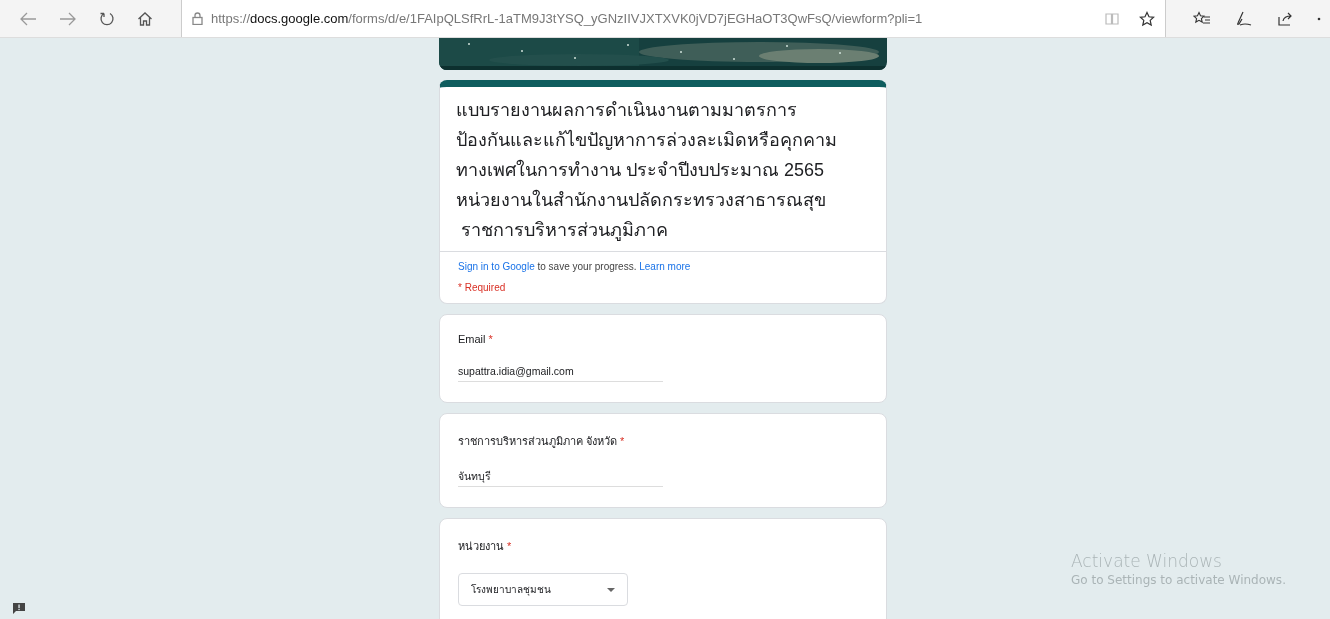 The width and height of the screenshot is (1330, 619). What do you see at coordinates (567, 18) in the screenshot?
I see `url-text: https://docs.google.com/forms/d/e/1FAIpQLSfRrL-1aTM9J3tYSQ_yGNzIIVJXTXVK0jVD7jEGHaOT3QwFsQ/viewform?pli=1` at bounding box center [567, 18].